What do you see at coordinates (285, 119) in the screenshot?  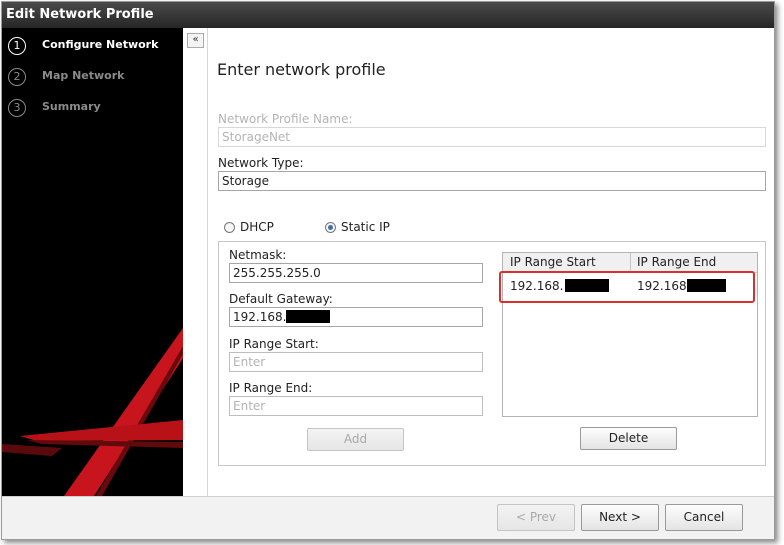 I see `profile-name-label: Network Profile Name:` at bounding box center [285, 119].